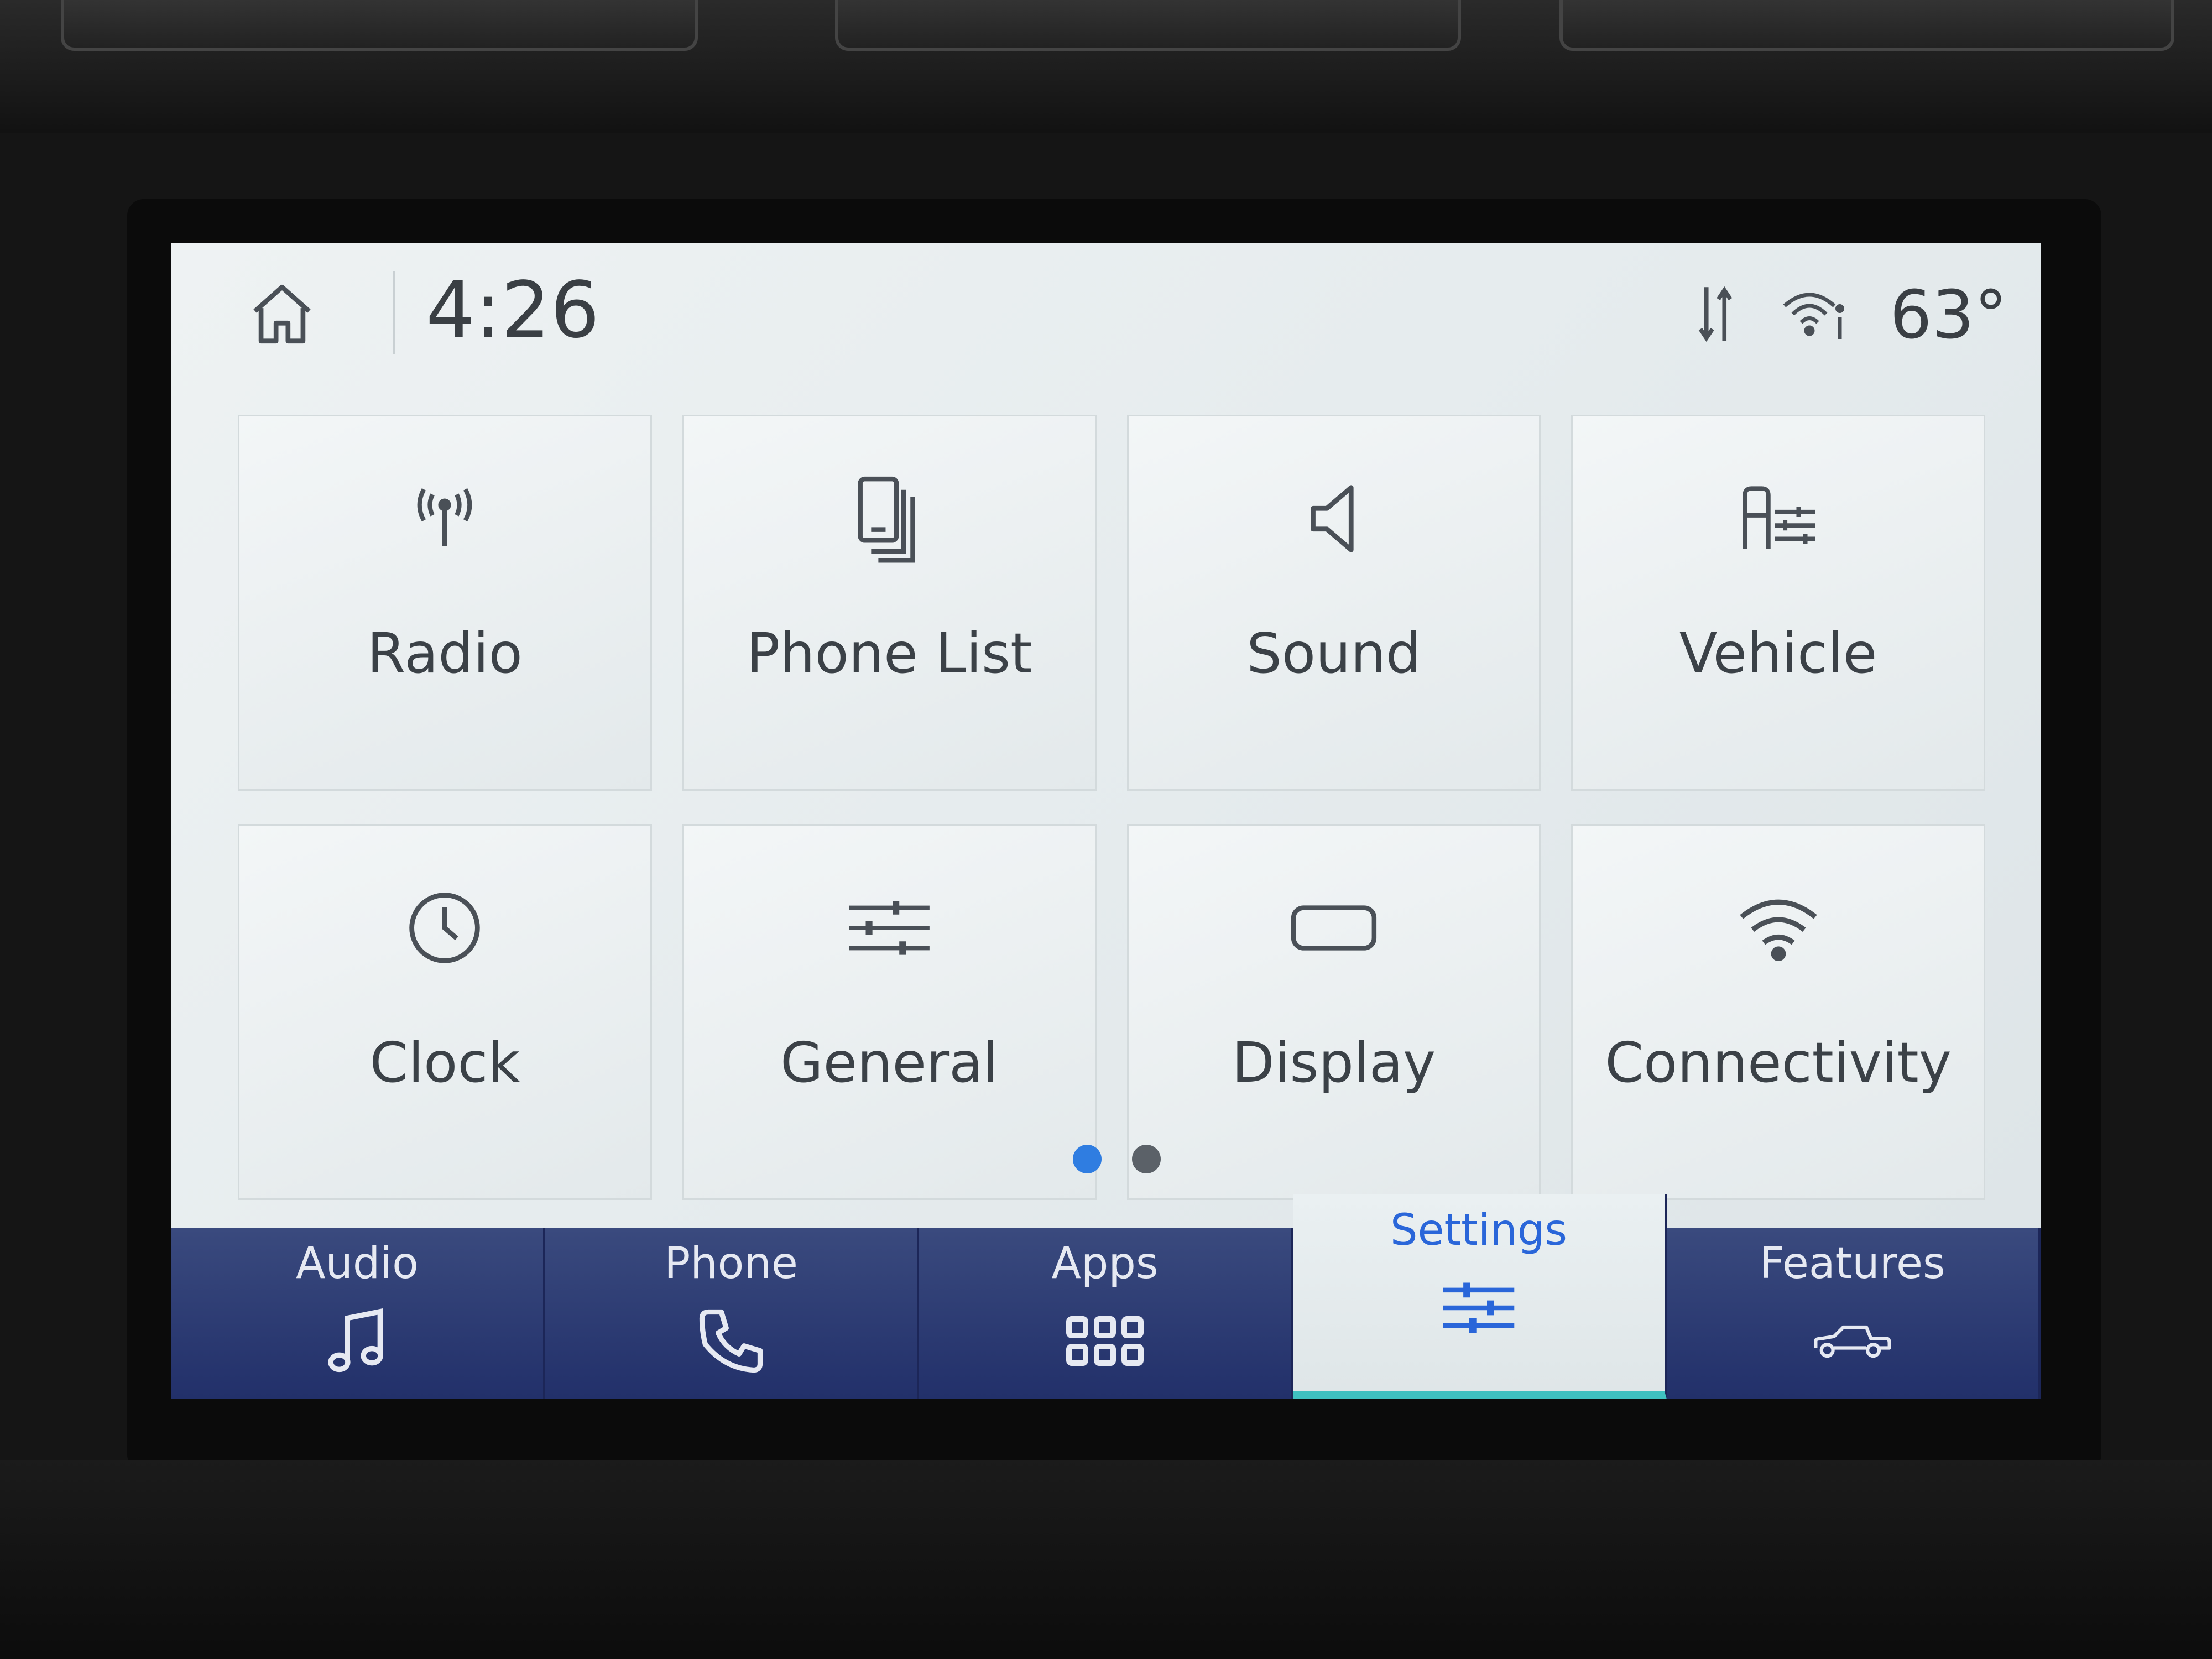 The height and width of the screenshot is (1659, 2212). What do you see at coordinates (1949, 315) in the screenshot?
I see `outside-temperature: 63°` at bounding box center [1949, 315].